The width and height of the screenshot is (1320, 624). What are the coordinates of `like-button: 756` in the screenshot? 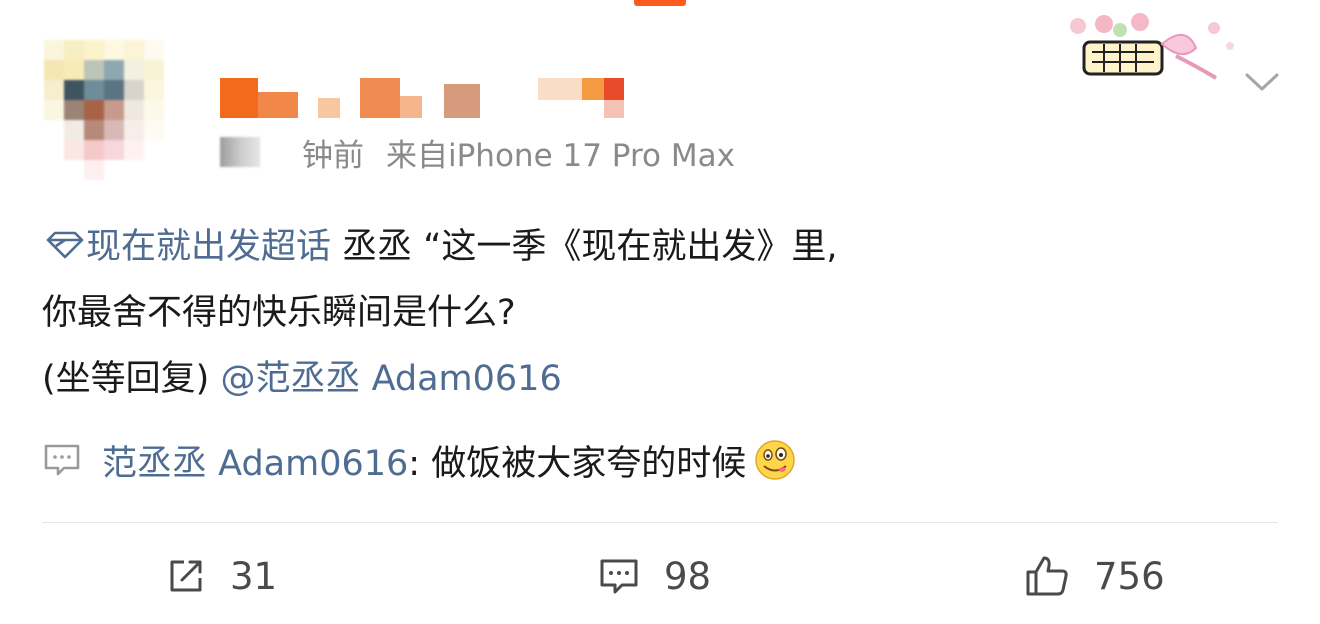 It's located at (1094, 576).